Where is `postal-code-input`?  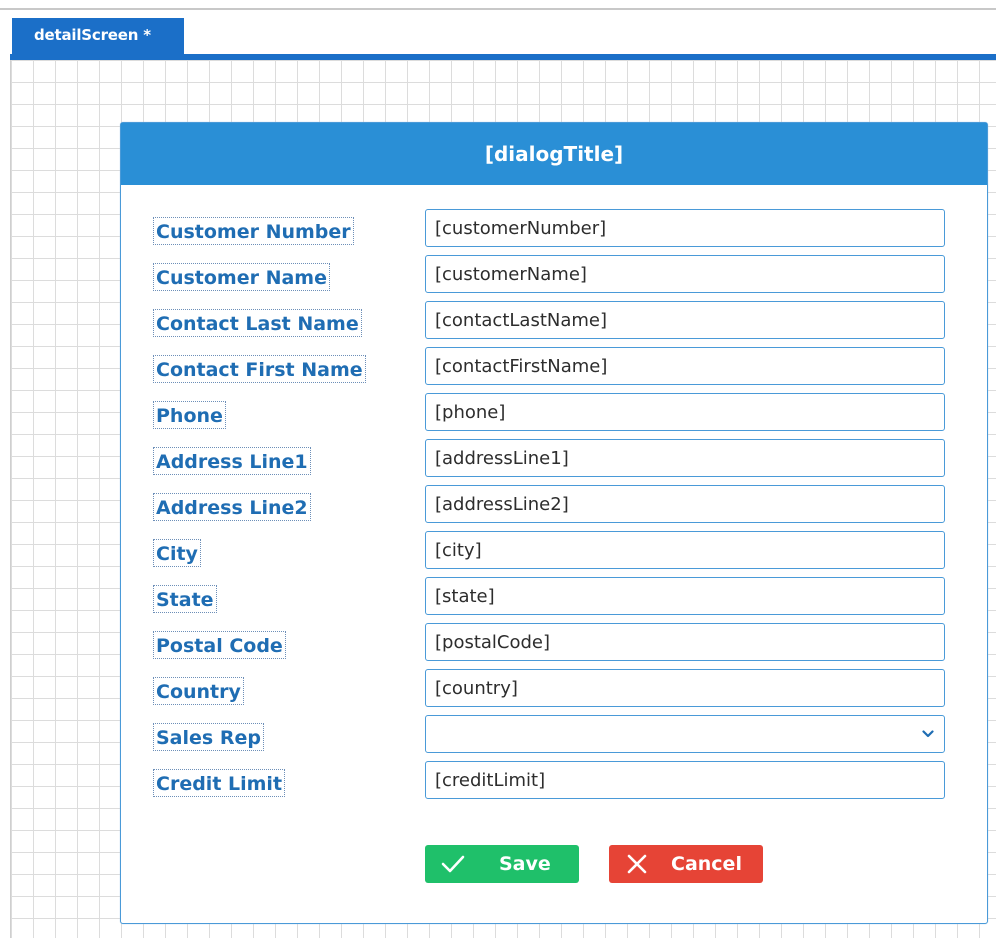
postal-code-input is located at coordinates (685, 642).